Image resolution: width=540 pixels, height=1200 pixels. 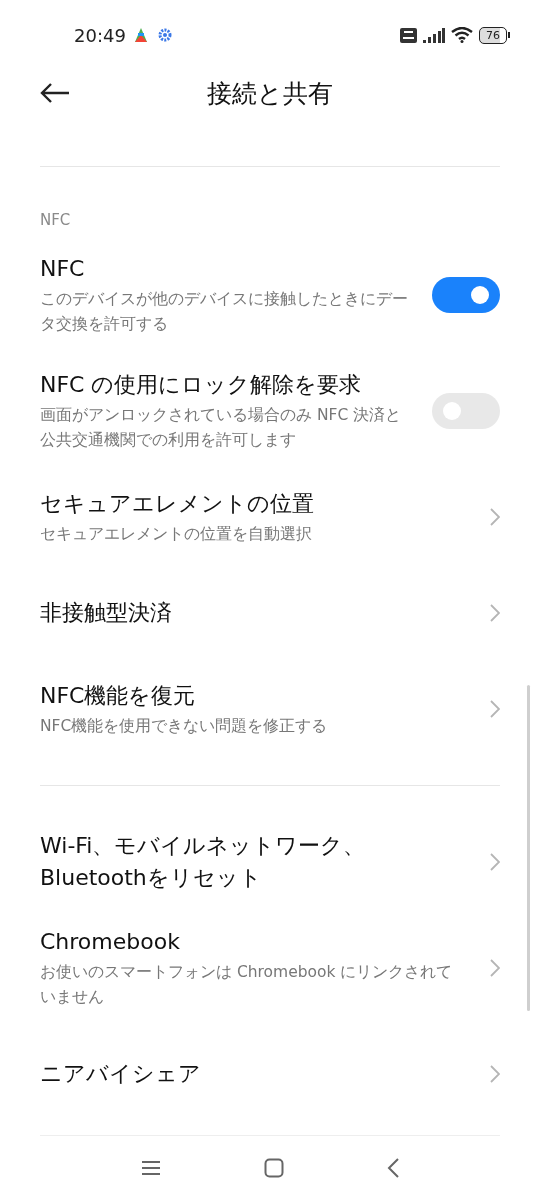 I want to click on section-header: NFC, so click(x=55, y=220).